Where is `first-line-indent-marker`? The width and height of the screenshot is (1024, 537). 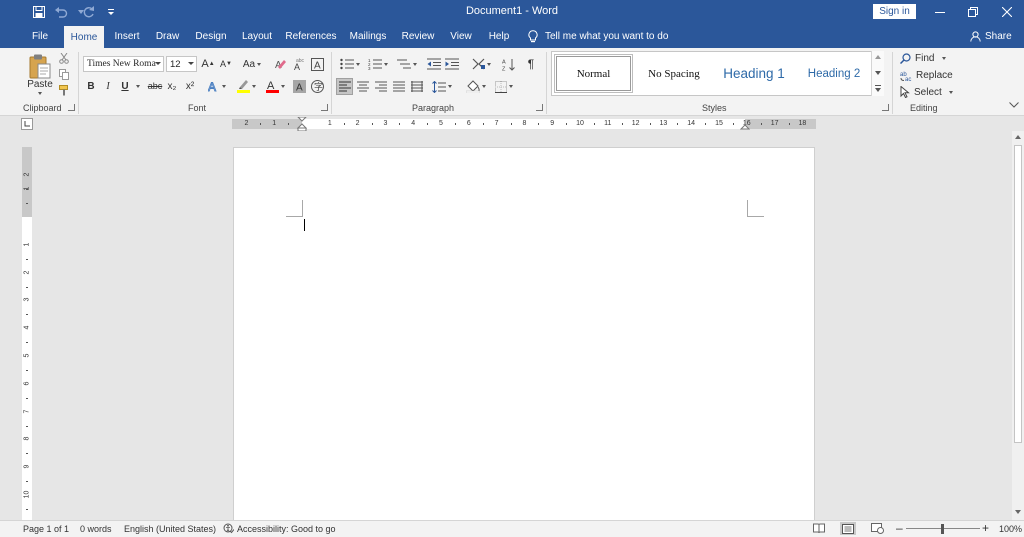
first-line-indent-marker is located at coordinates (302, 124).